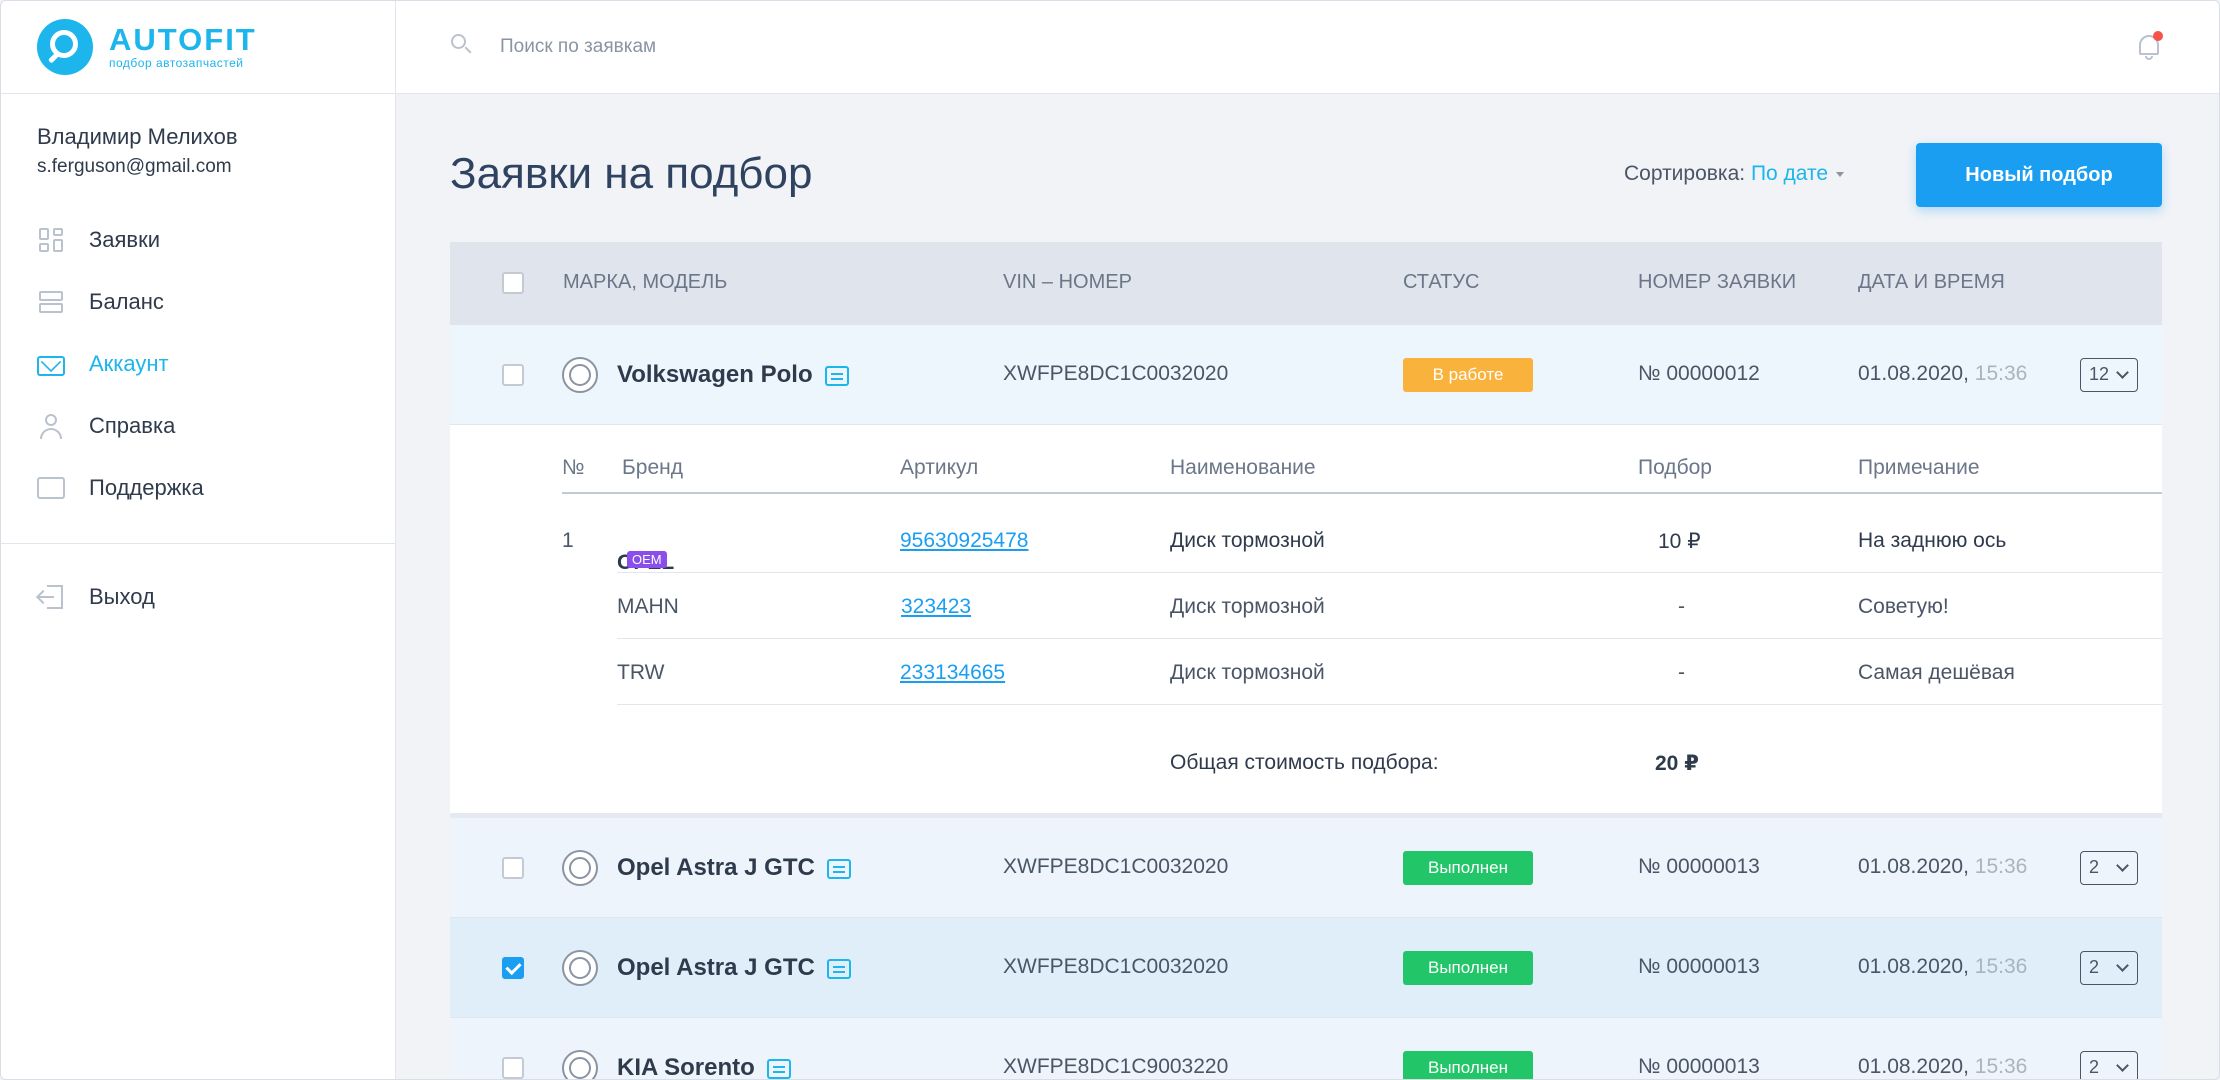  I want to click on sidebar-item-support: Поддержка, so click(198, 488).